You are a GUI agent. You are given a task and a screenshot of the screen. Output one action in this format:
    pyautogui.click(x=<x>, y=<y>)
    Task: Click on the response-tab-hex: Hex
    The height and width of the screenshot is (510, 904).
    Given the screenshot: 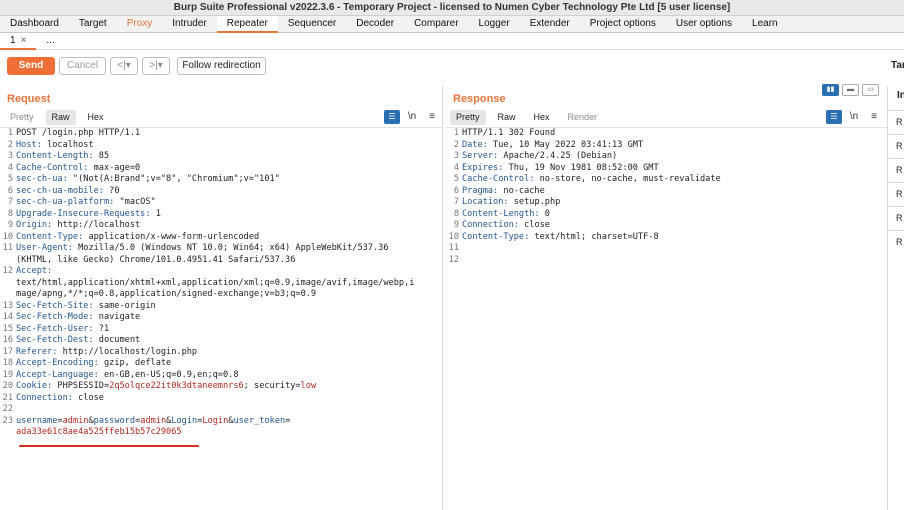 What is the action you would take?
    pyautogui.click(x=542, y=117)
    